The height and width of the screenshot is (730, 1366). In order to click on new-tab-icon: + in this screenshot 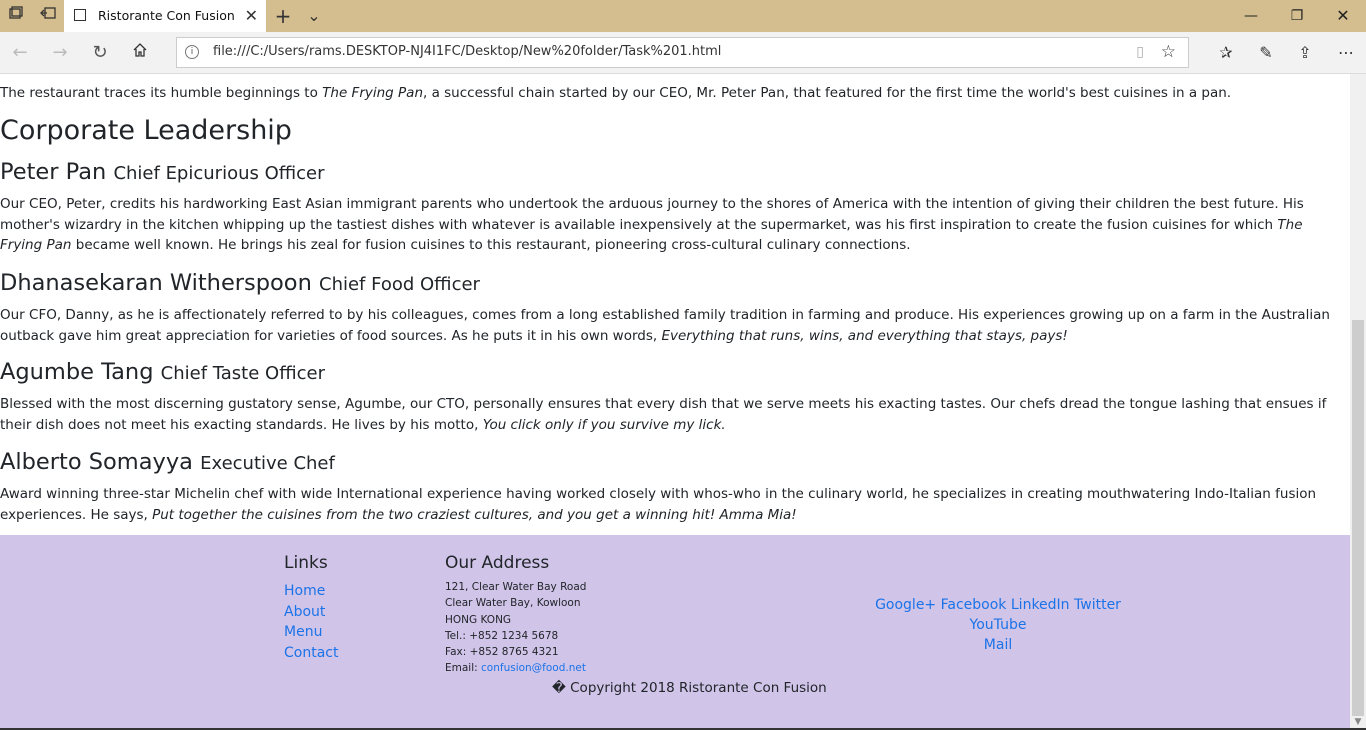, I will do `click(283, 16)`.